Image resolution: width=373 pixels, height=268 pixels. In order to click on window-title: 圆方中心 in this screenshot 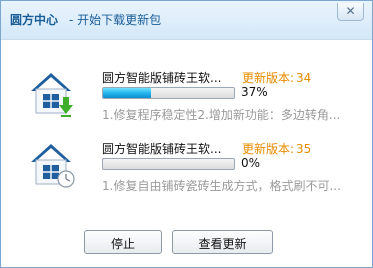, I will do `click(34, 20)`.